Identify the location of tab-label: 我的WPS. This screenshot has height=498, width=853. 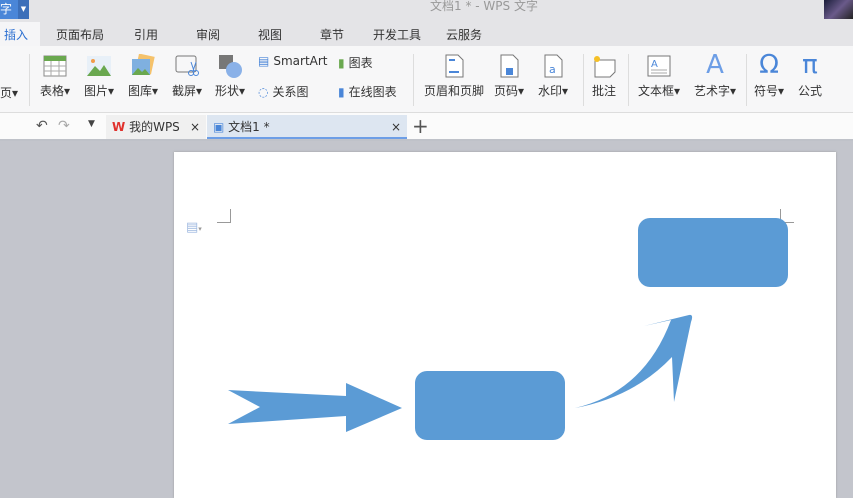
(154, 127).